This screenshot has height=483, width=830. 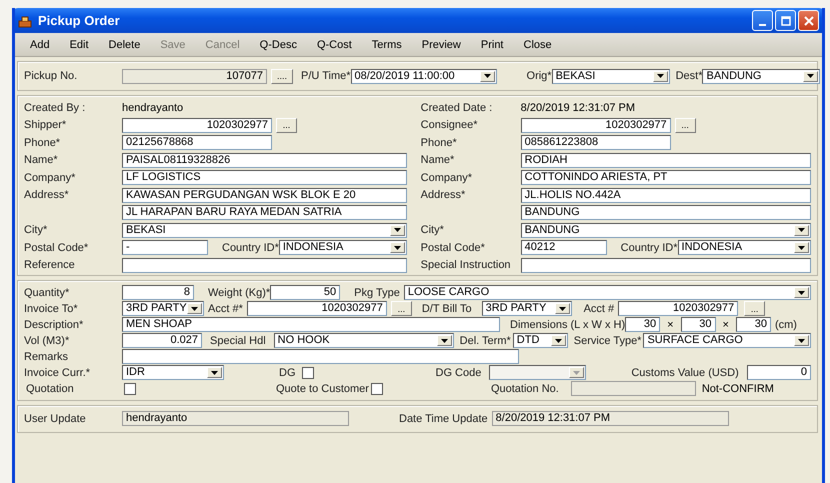 What do you see at coordinates (727, 340) in the screenshot?
I see `dropdown-field: SURFACE CARGO` at bounding box center [727, 340].